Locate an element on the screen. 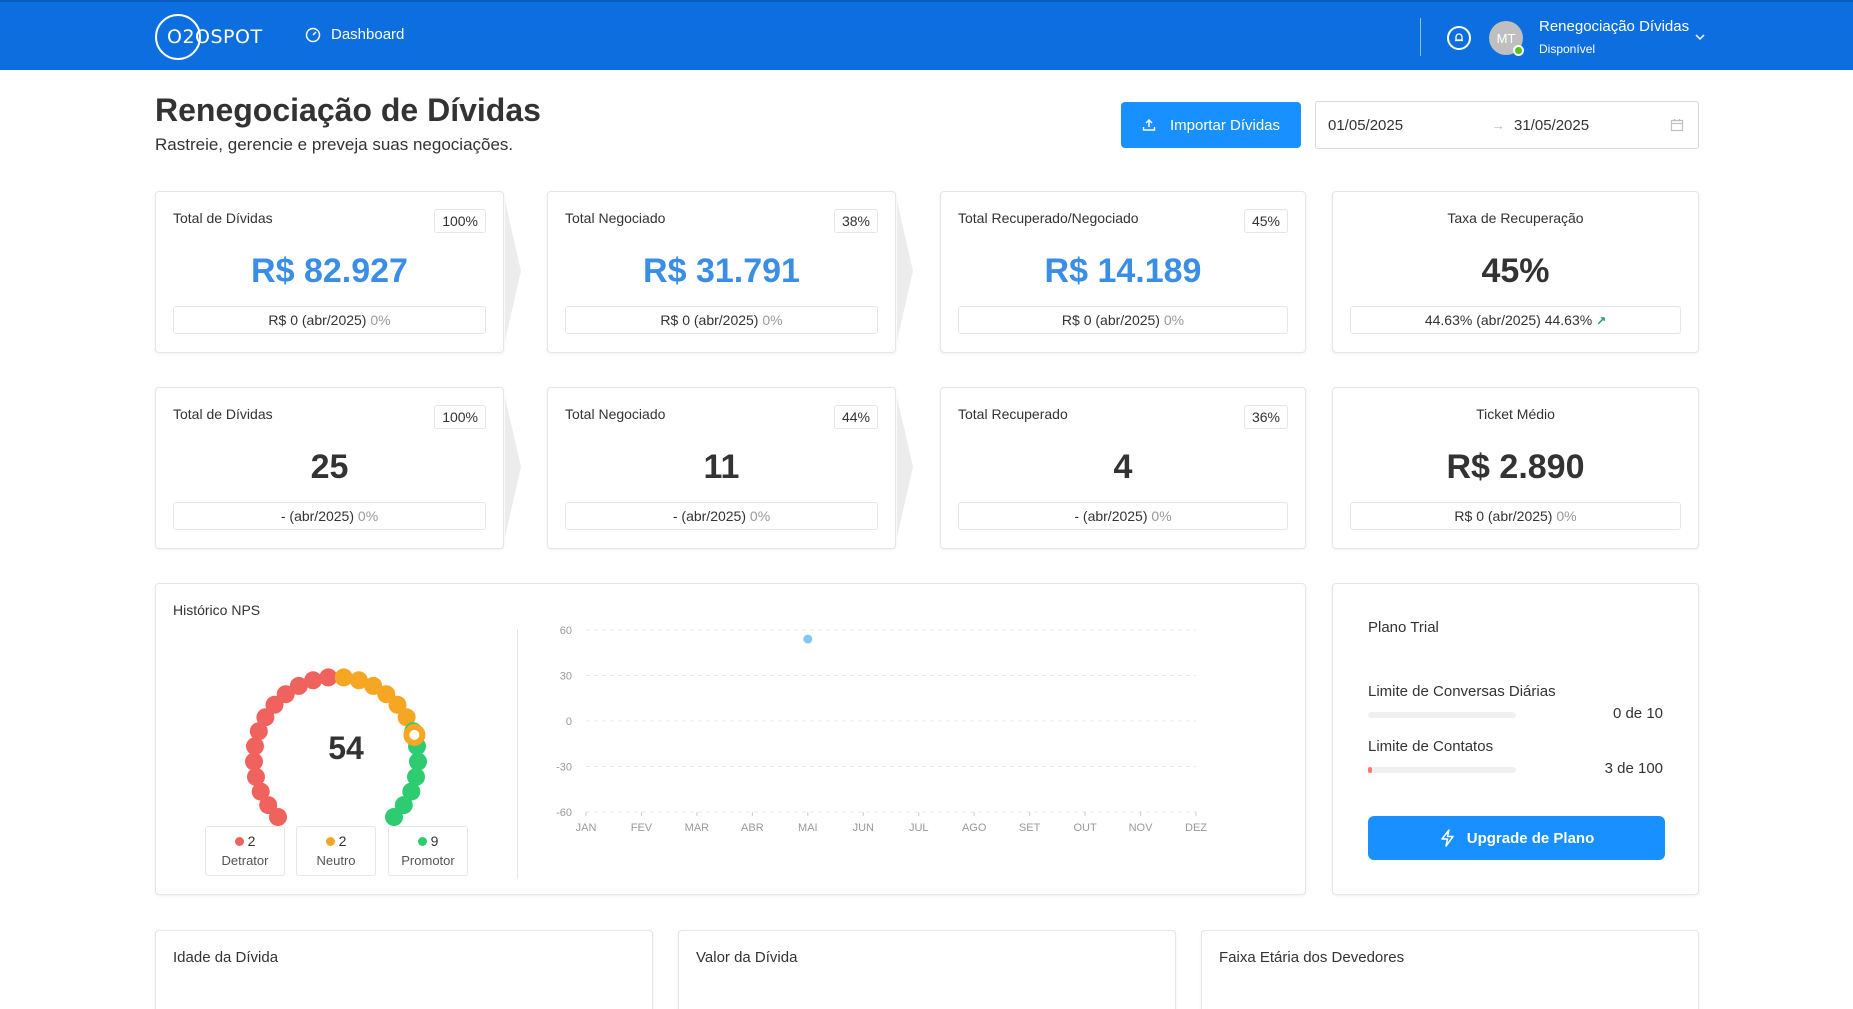 This screenshot has width=1853, height=1009. nps-title: Histórico NPS is located at coordinates (217, 610).